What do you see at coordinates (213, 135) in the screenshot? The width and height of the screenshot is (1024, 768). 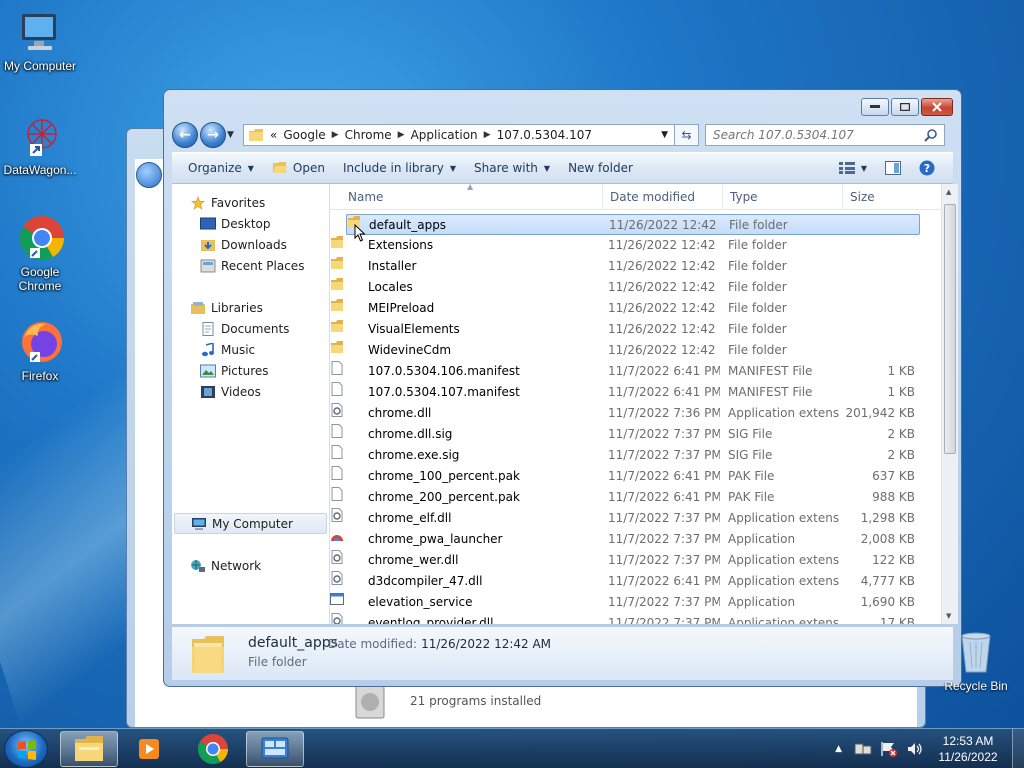 I see `forward-button: →` at bounding box center [213, 135].